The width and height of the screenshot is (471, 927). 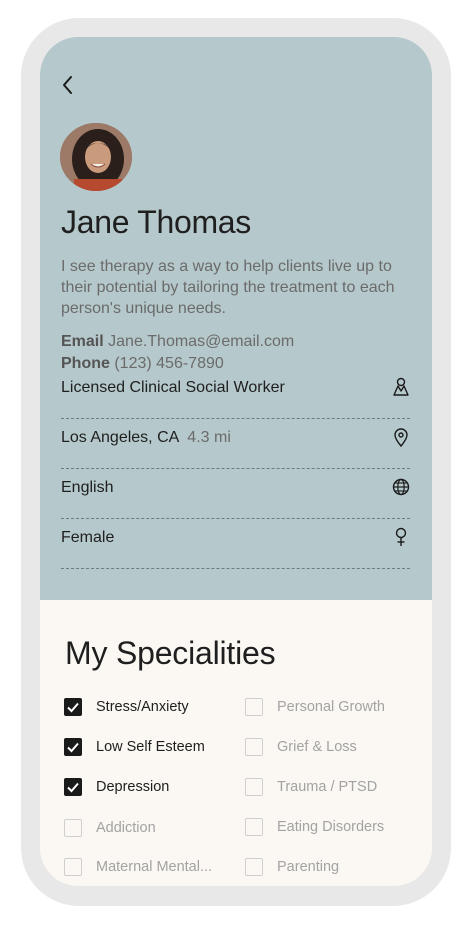 I want to click on distance-text: 4.3 mi, so click(x=209, y=437).